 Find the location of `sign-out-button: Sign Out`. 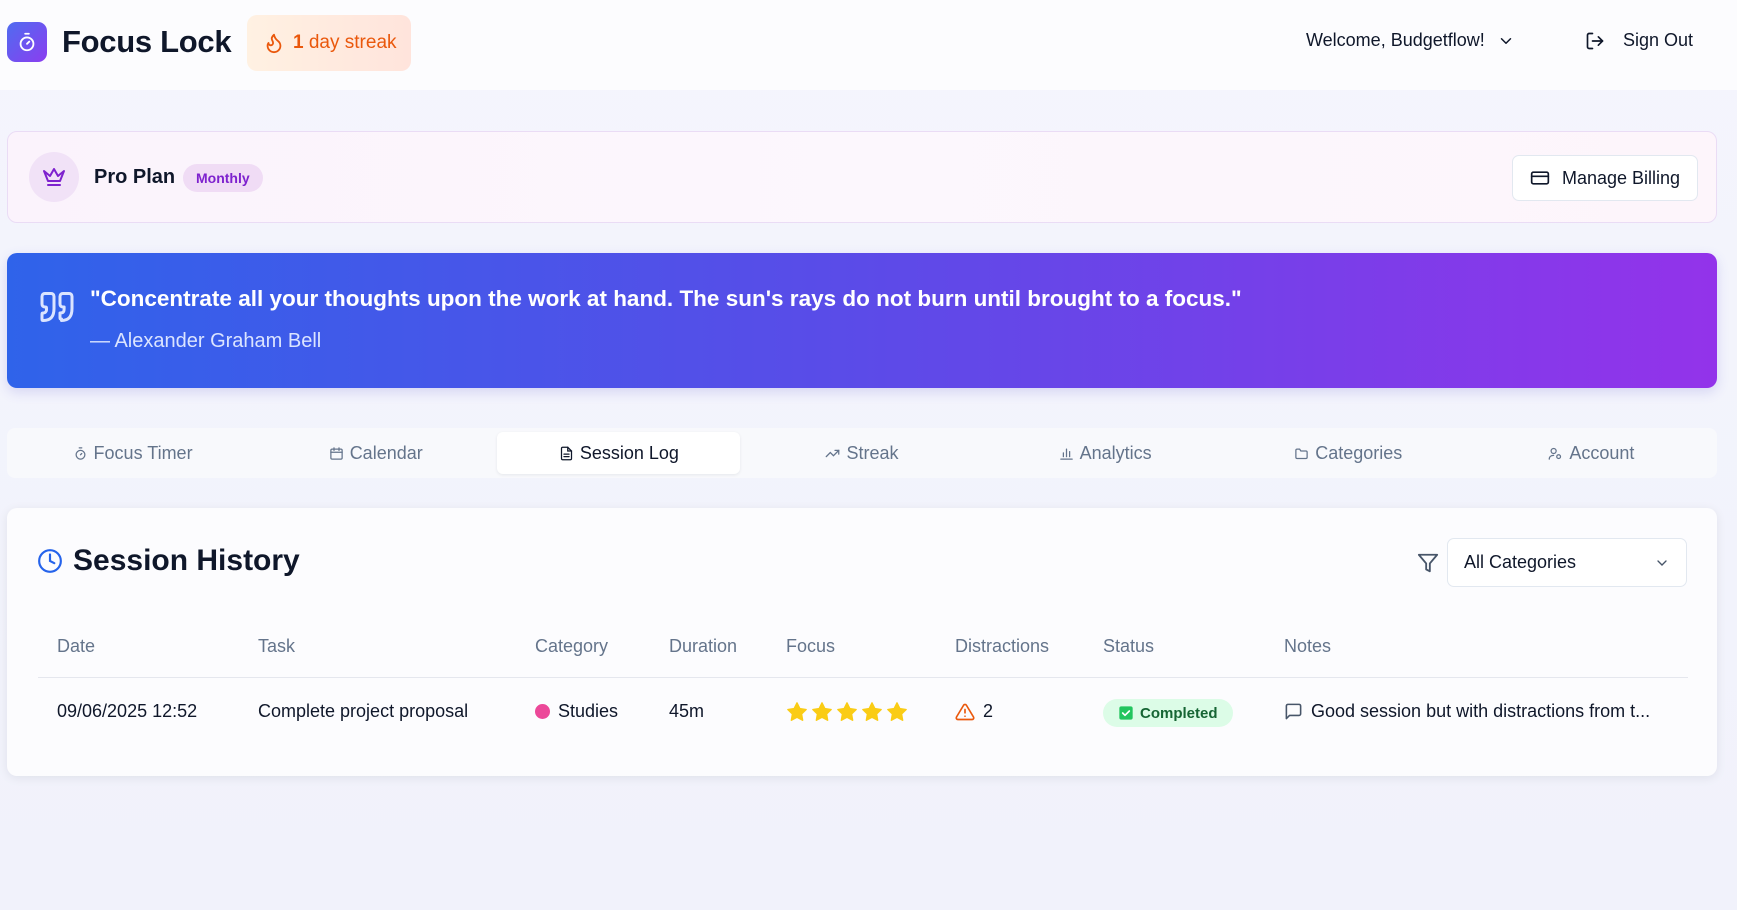

sign-out-button: Sign Out is located at coordinates (1639, 40).